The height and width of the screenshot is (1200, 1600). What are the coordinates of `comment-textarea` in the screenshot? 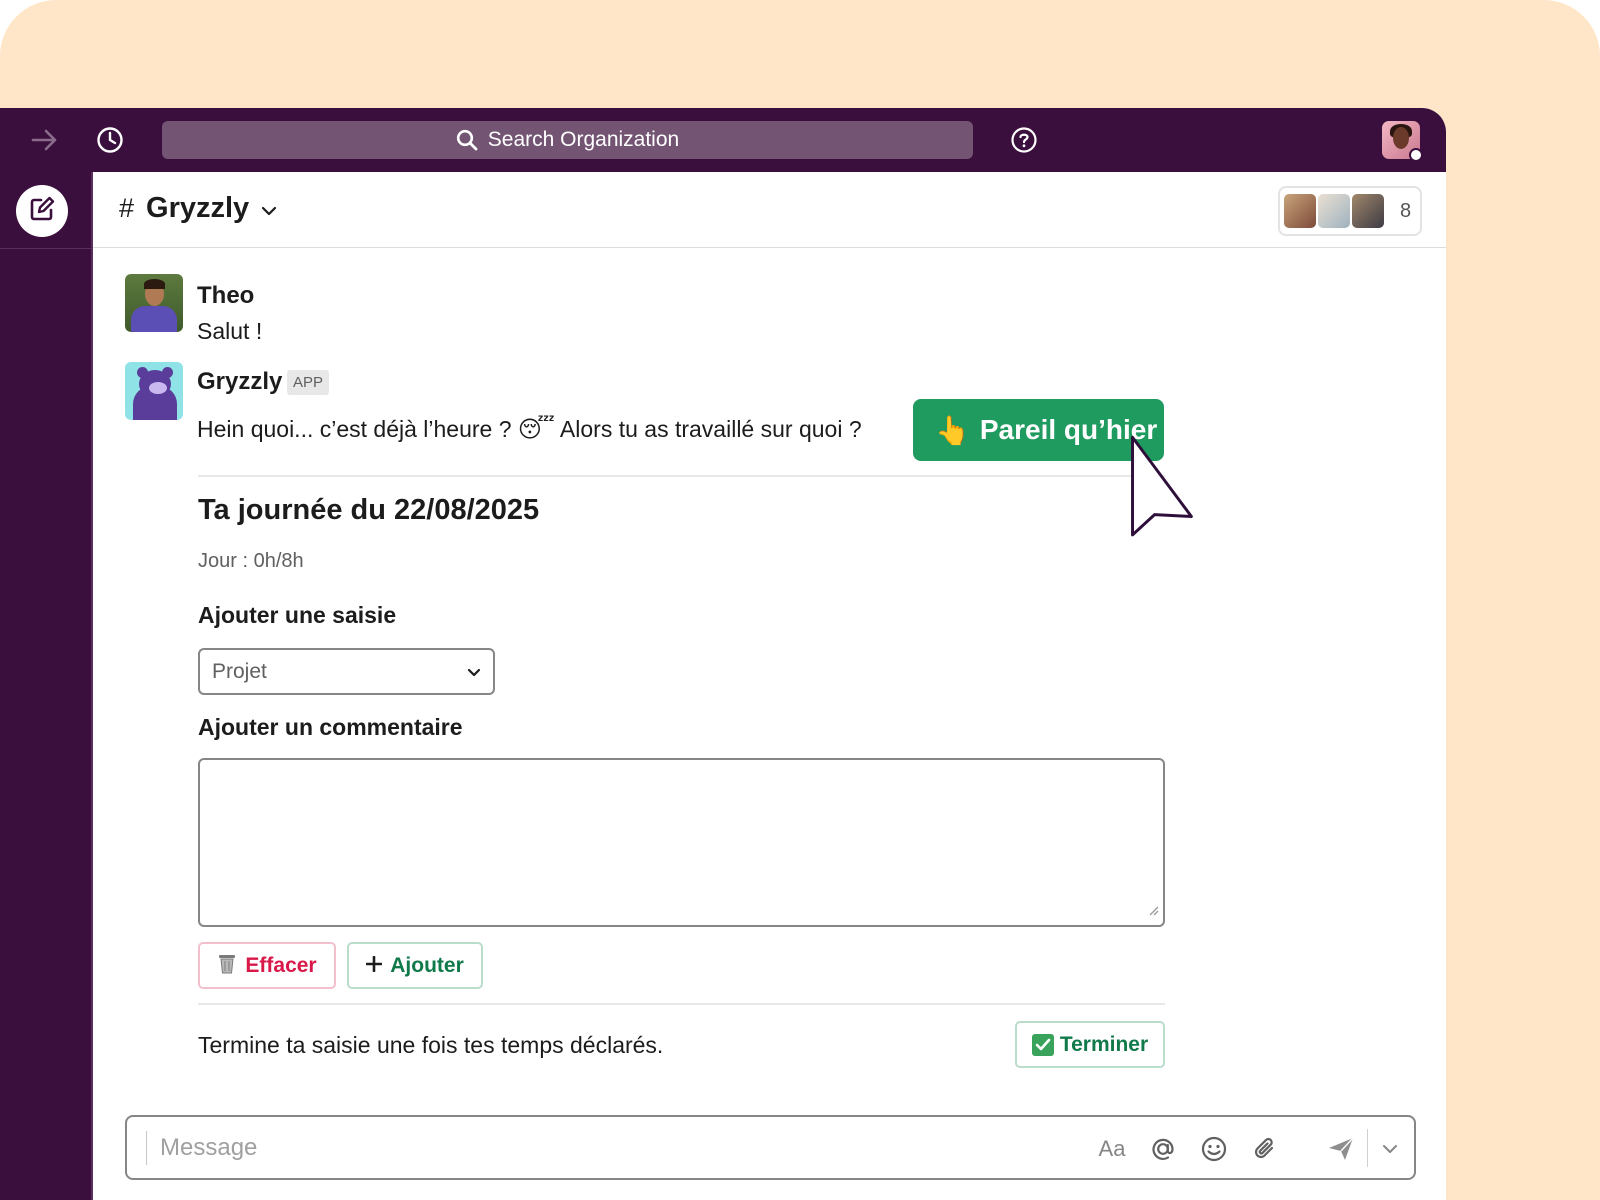 It's located at (681, 842).